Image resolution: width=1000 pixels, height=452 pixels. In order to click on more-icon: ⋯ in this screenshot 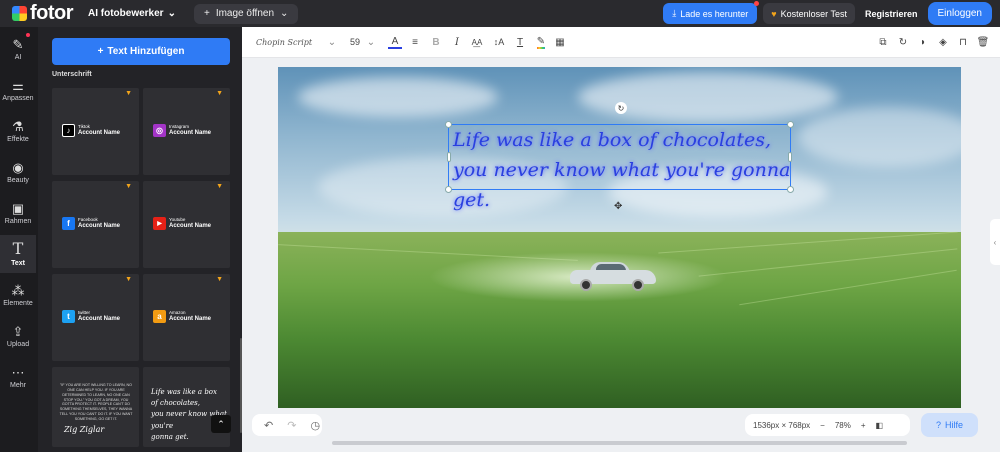, I will do `click(18, 372)`.